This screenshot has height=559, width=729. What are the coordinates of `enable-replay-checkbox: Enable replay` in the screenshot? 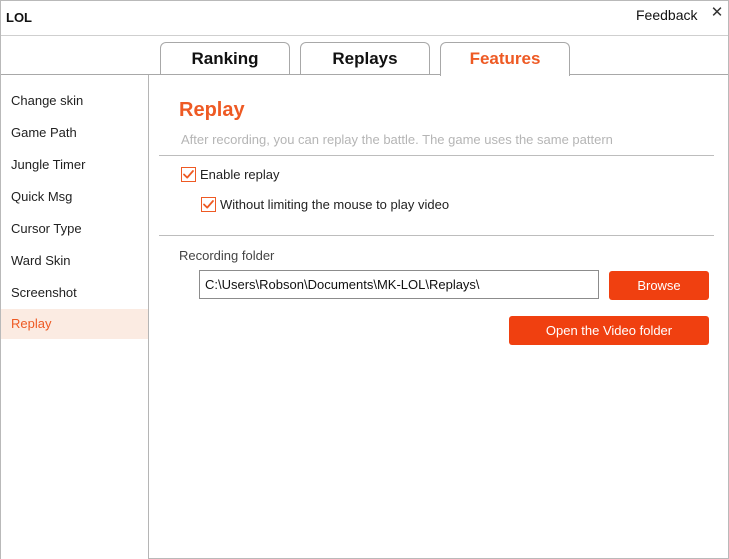 It's located at (230, 174).